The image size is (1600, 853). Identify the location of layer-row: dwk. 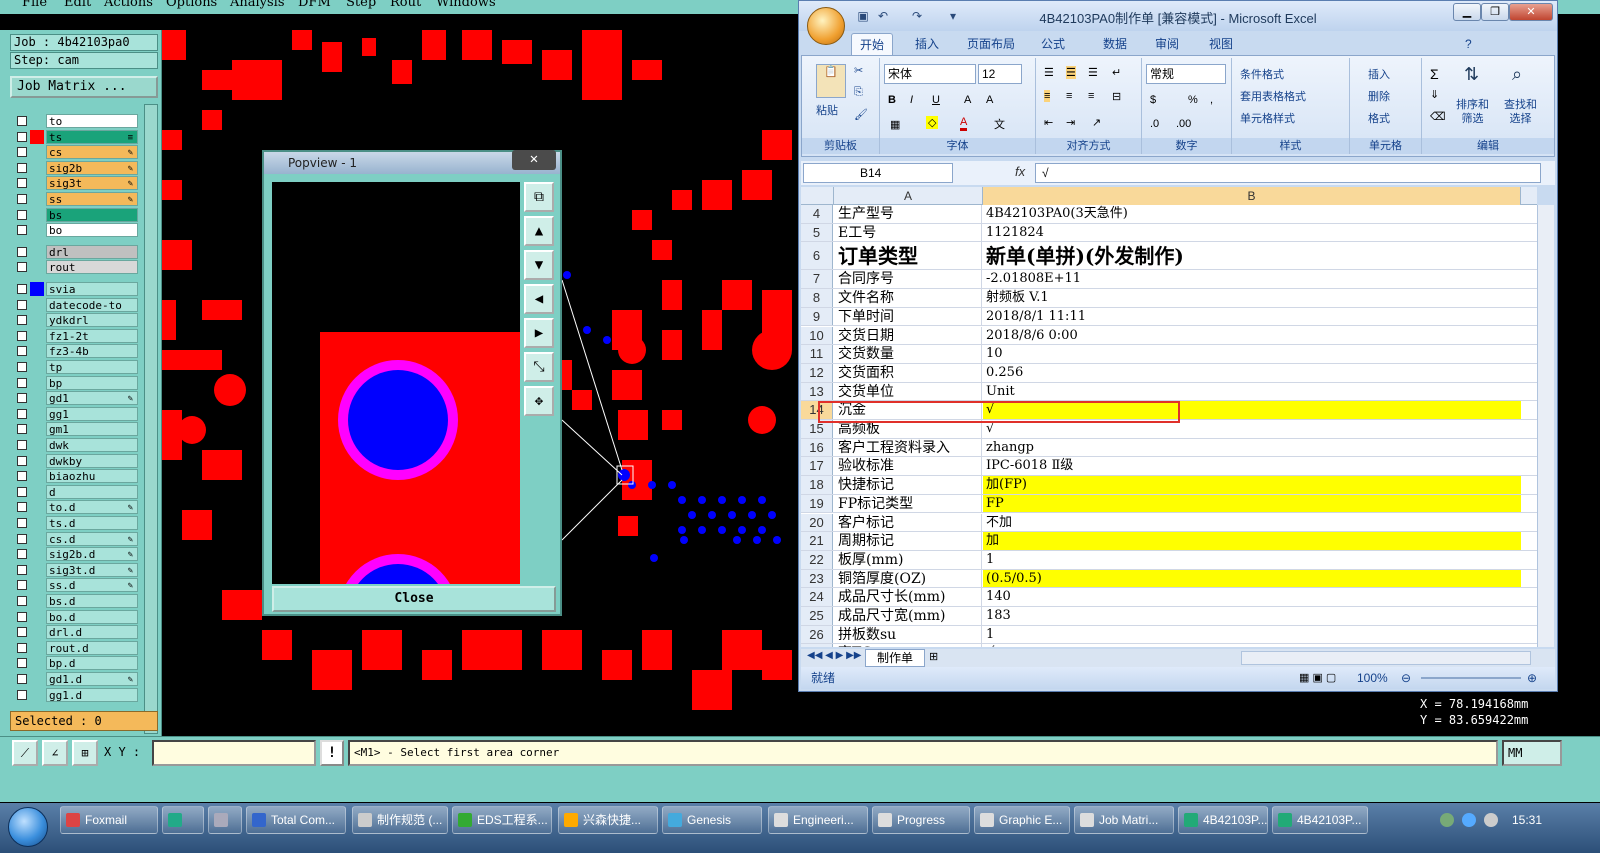
(75, 445).